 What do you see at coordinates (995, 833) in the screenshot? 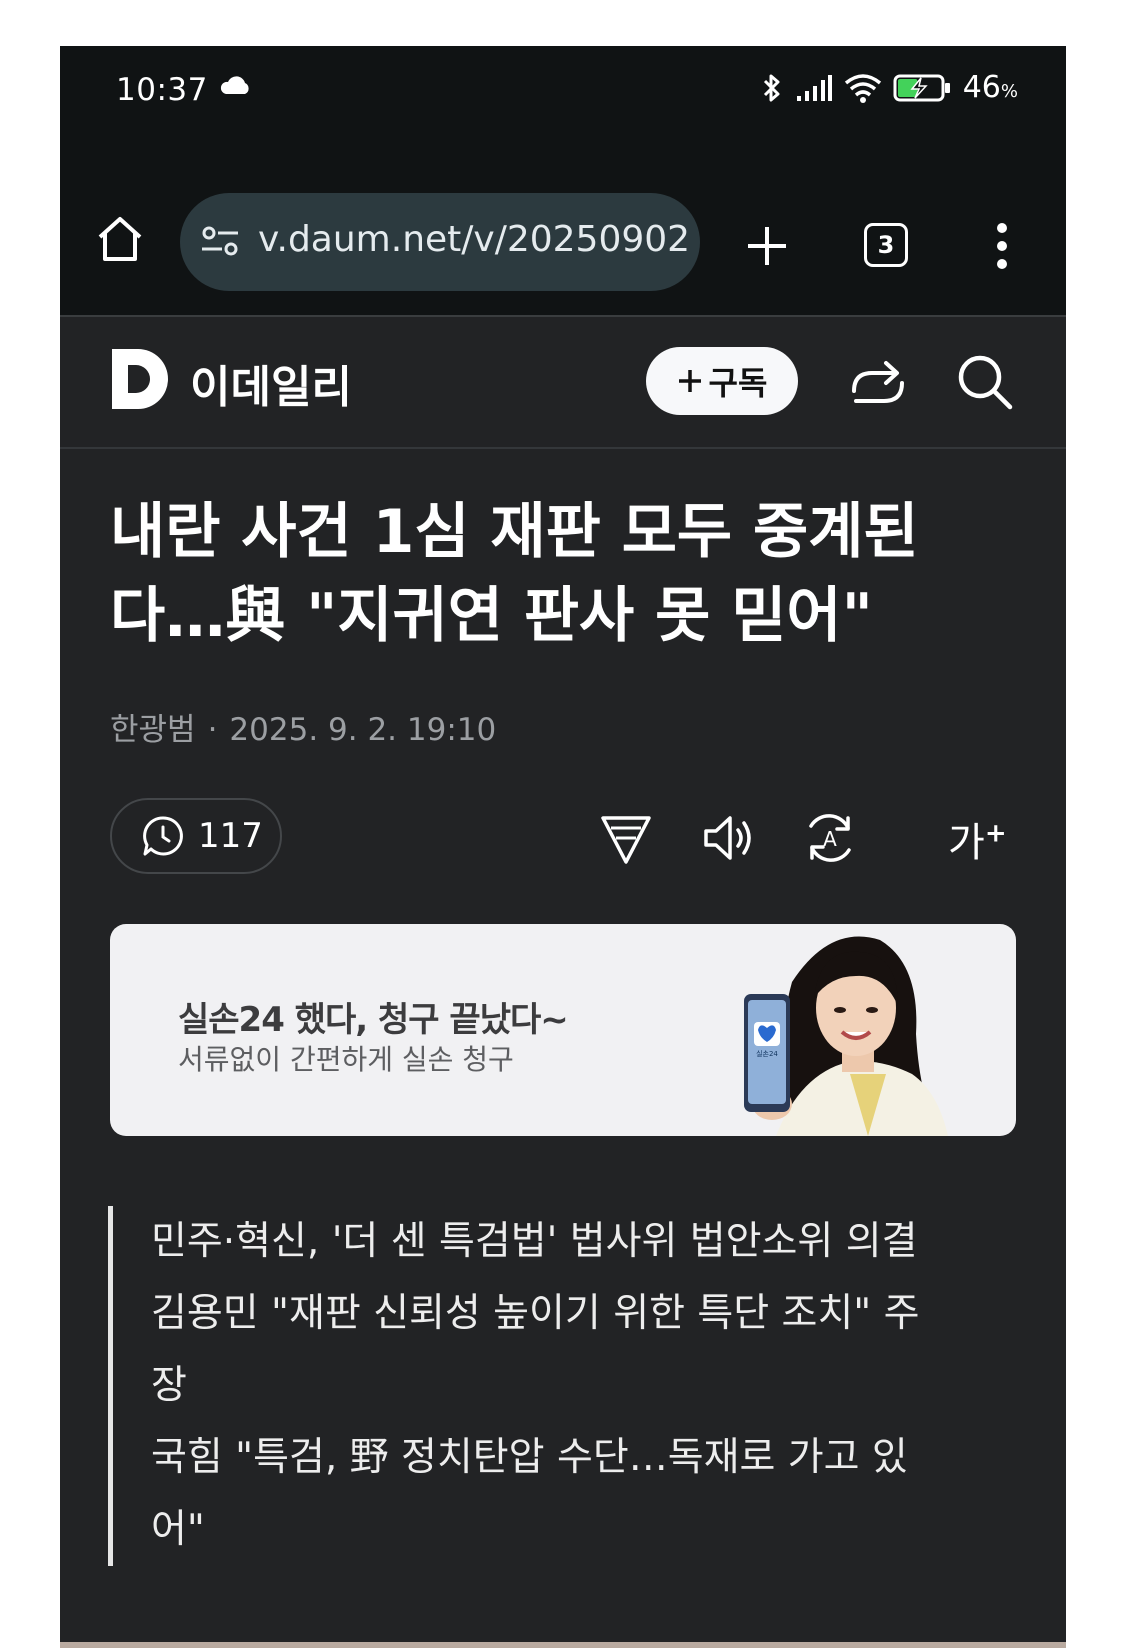
I see `font-size-plus: +` at bounding box center [995, 833].